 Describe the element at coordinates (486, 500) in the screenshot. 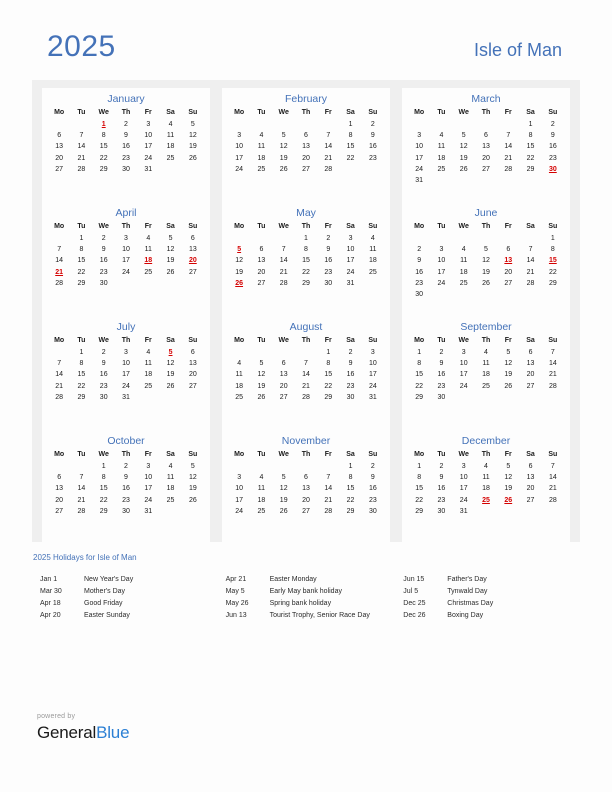

I see `day-cell-holiday: 25` at that location.